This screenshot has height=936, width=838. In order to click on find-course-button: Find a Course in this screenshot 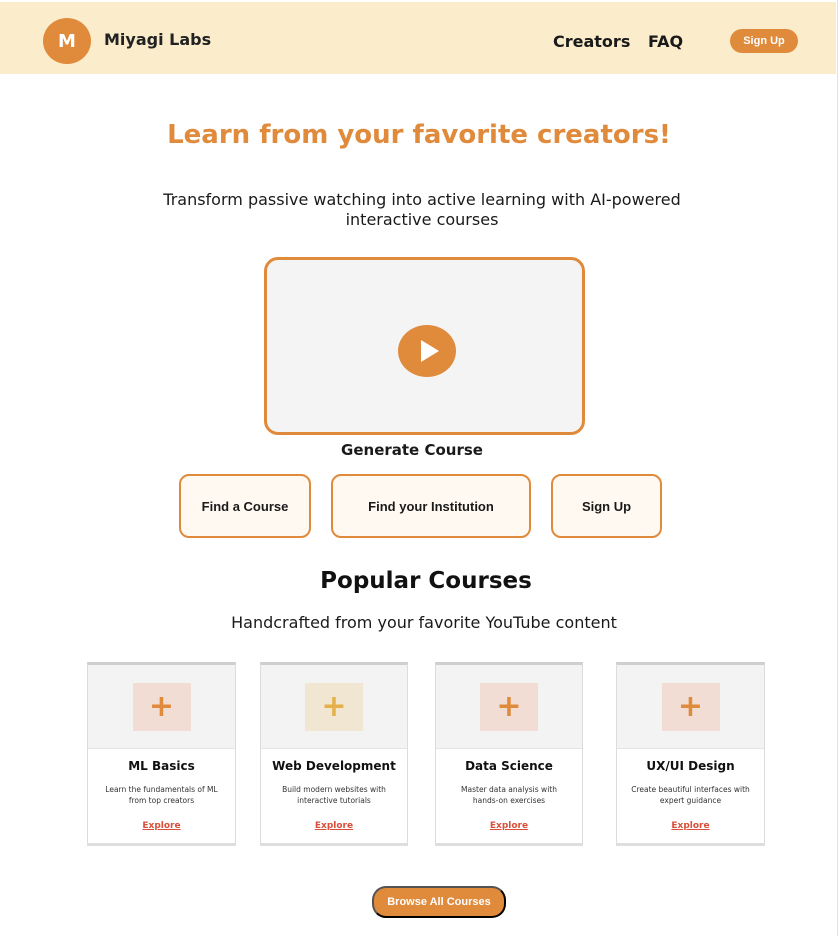, I will do `click(245, 506)`.